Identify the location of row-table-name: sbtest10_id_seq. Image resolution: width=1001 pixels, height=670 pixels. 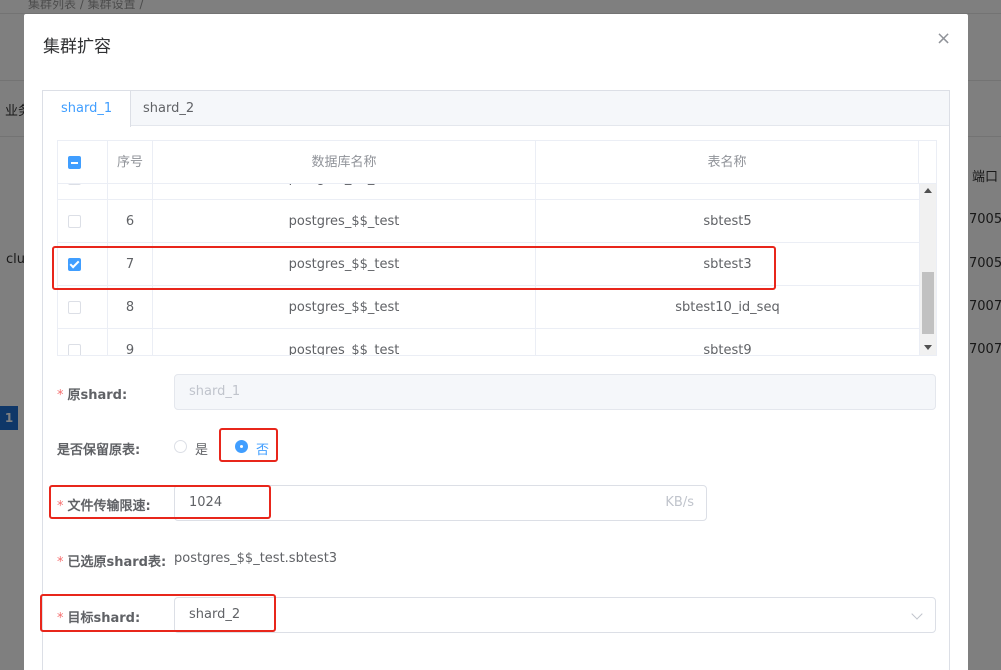
(728, 307).